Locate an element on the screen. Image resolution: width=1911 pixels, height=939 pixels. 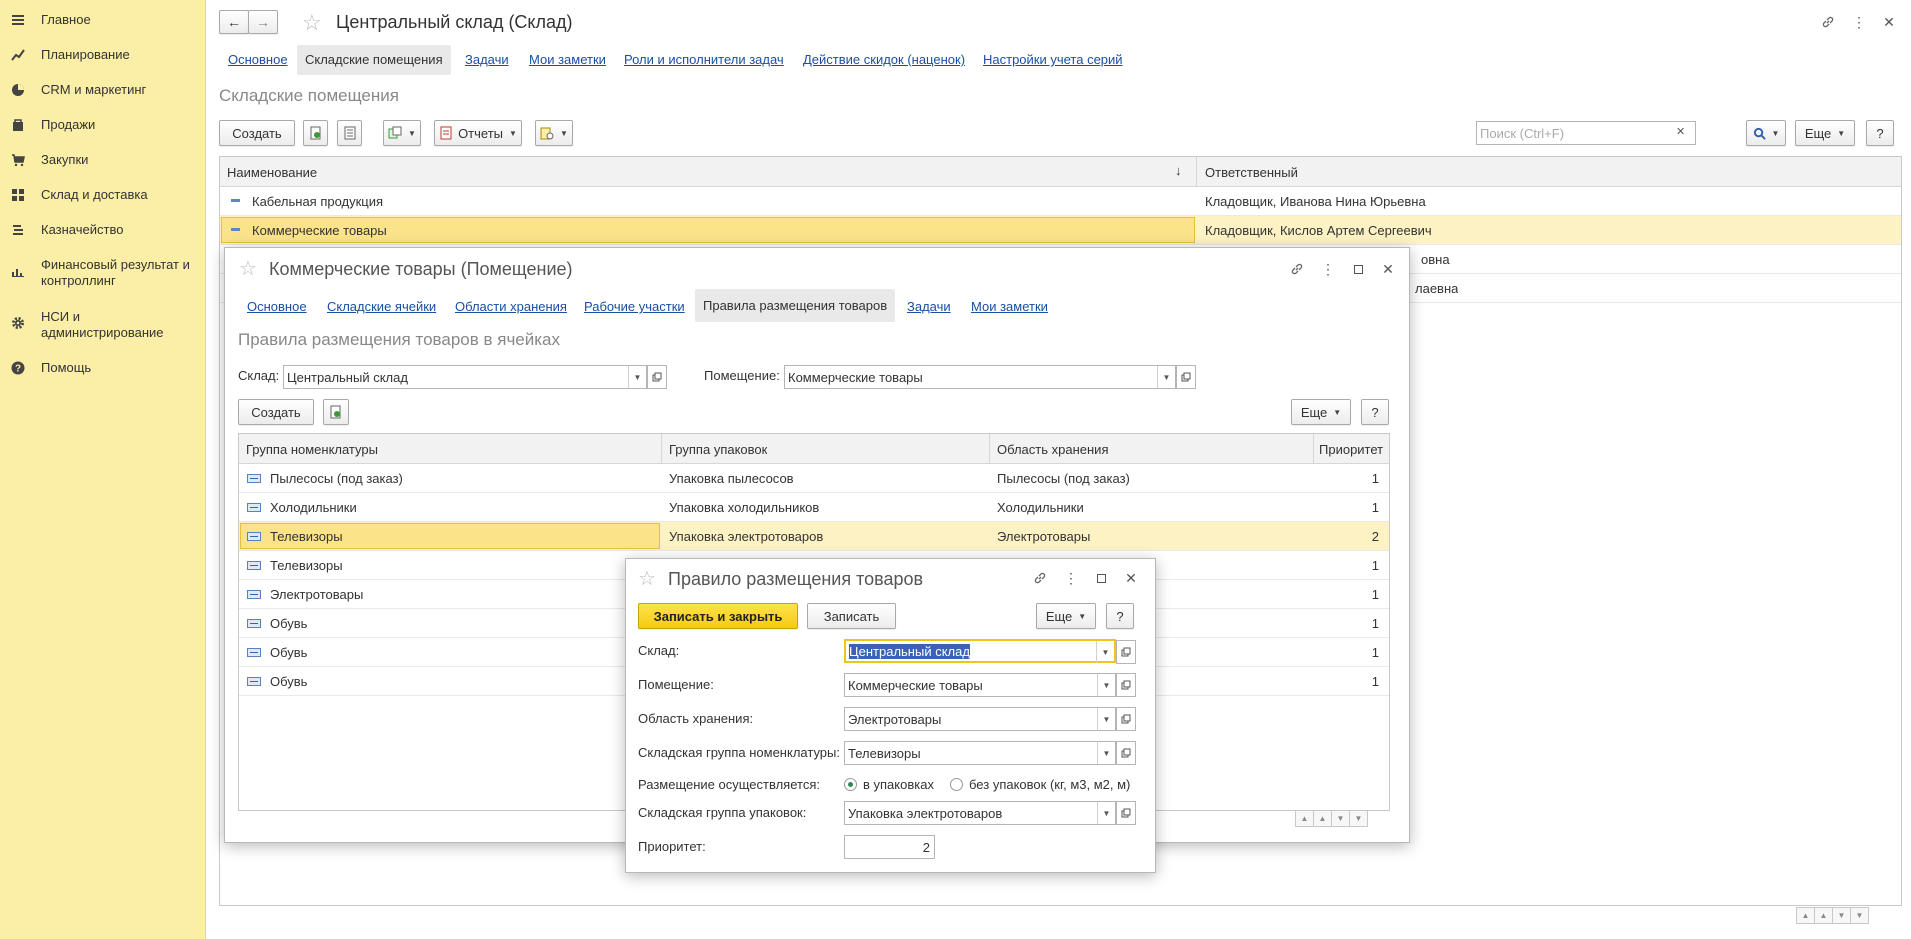
sidebar-item-finance: Финансовый результат и контроллинг is located at coordinates (100, 273).